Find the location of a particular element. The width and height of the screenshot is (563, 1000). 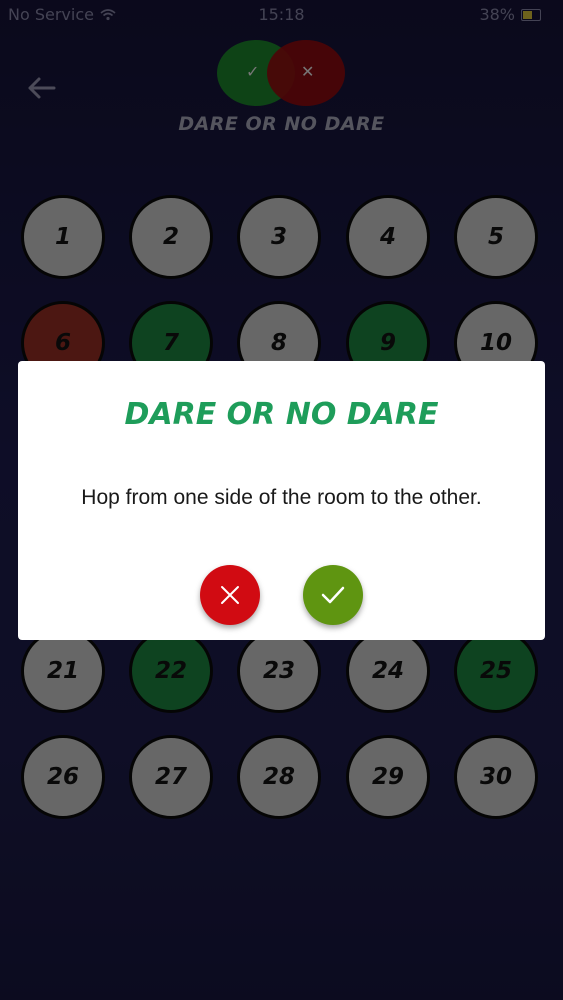

close-icon is located at coordinates (230, 595).